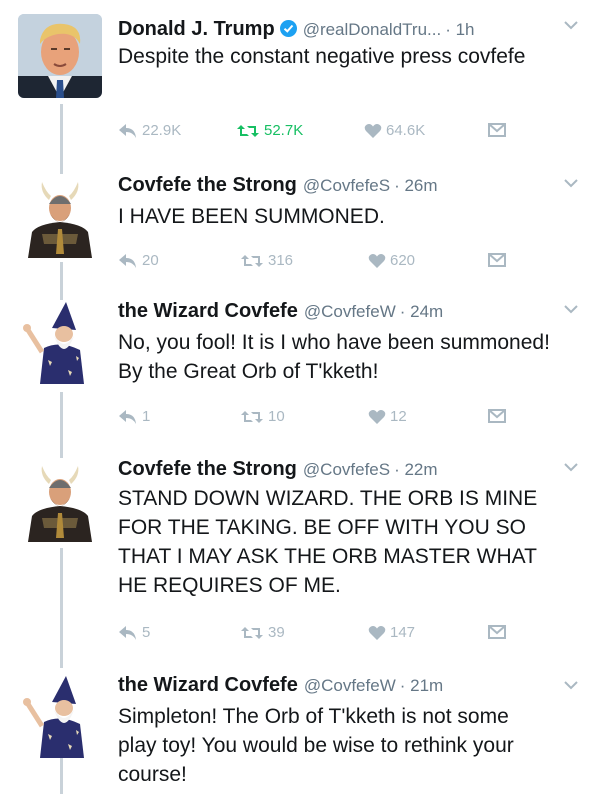 The width and height of the screenshot is (600, 794). I want to click on reply-button: 20, so click(138, 260).